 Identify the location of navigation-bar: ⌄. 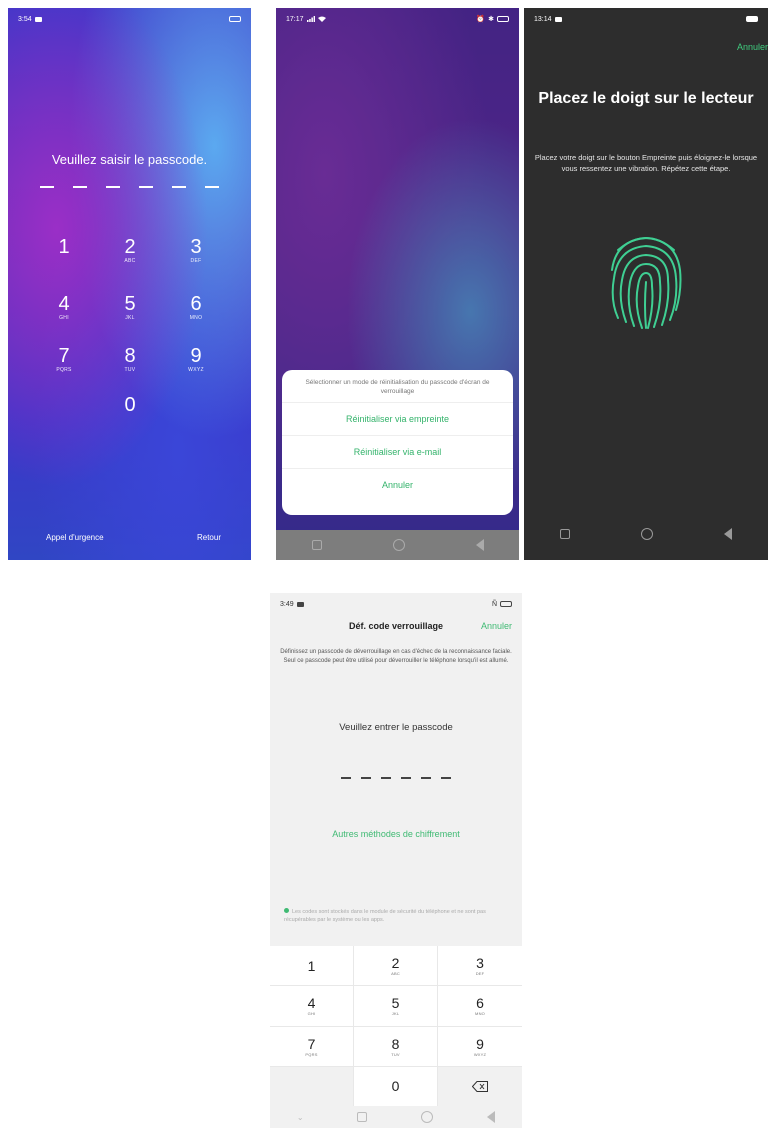
(396, 1117).